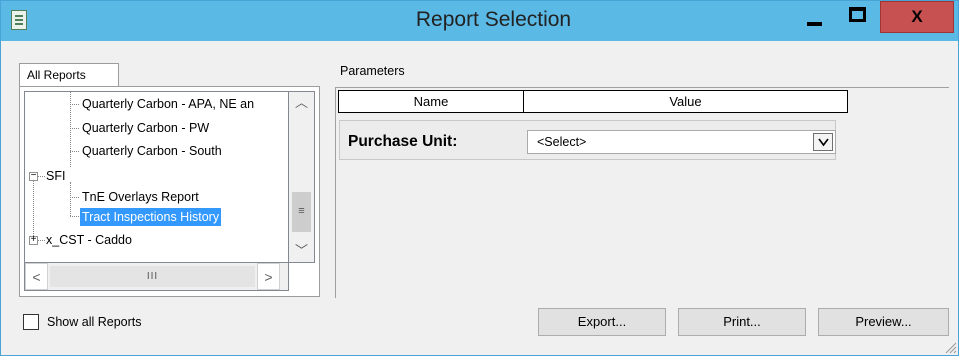 This screenshot has height=356, width=959. Describe the element at coordinates (145, 128) in the screenshot. I see `tree-item-quarterly-carbon-pw: Quarterly Carbon - PW` at that location.